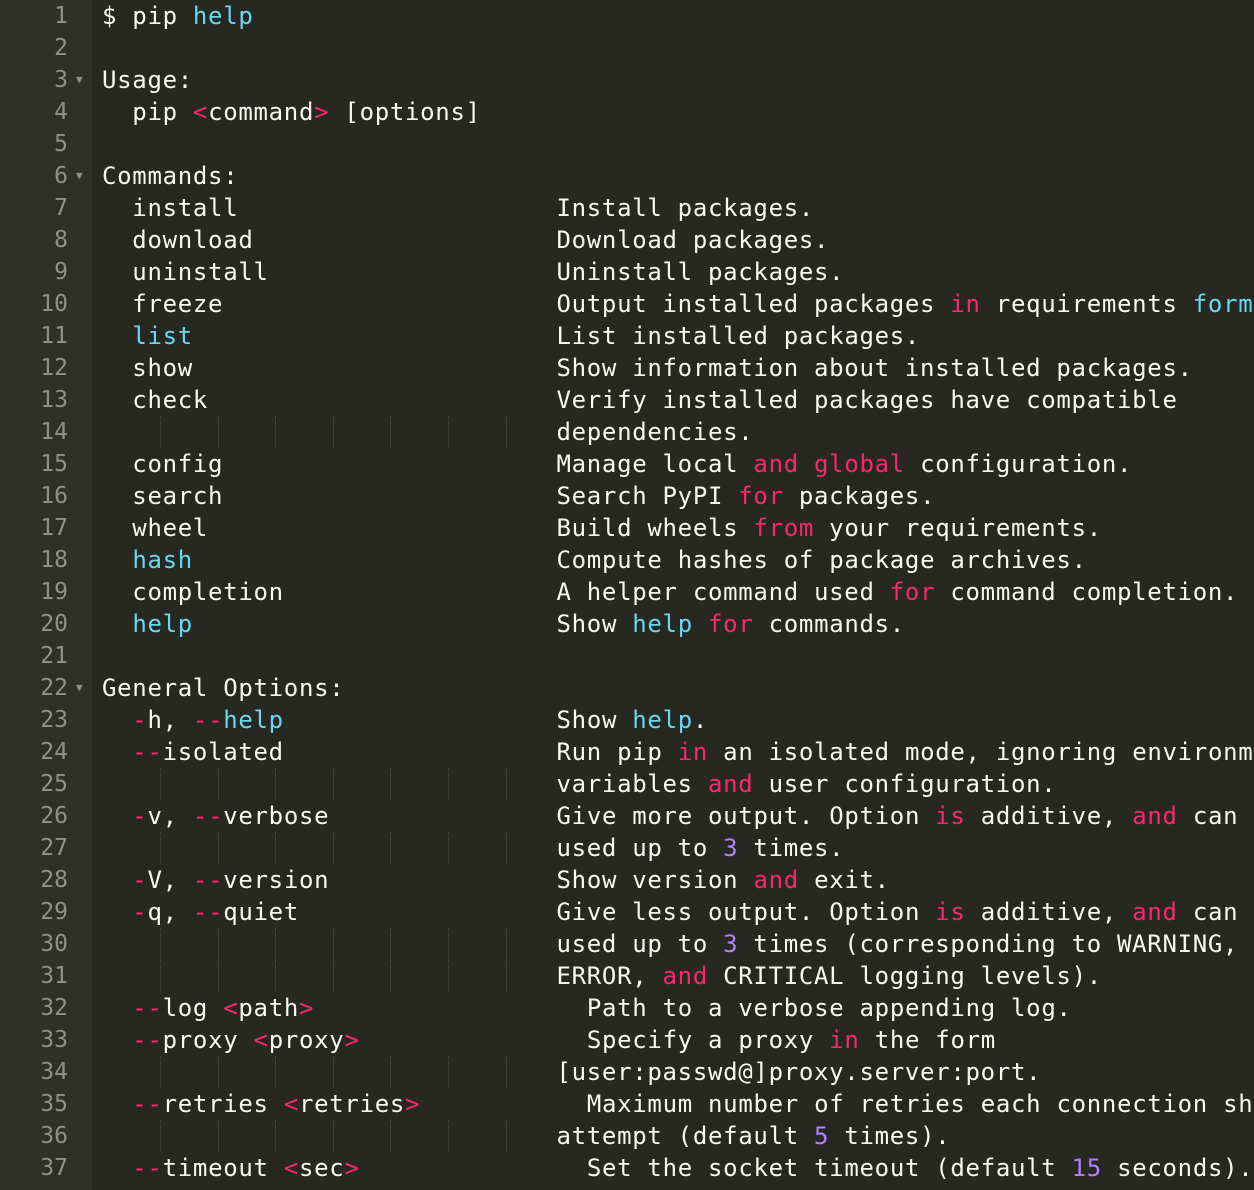  What do you see at coordinates (170, 176) in the screenshot?
I see `code-text: Commands:` at bounding box center [170, 176].